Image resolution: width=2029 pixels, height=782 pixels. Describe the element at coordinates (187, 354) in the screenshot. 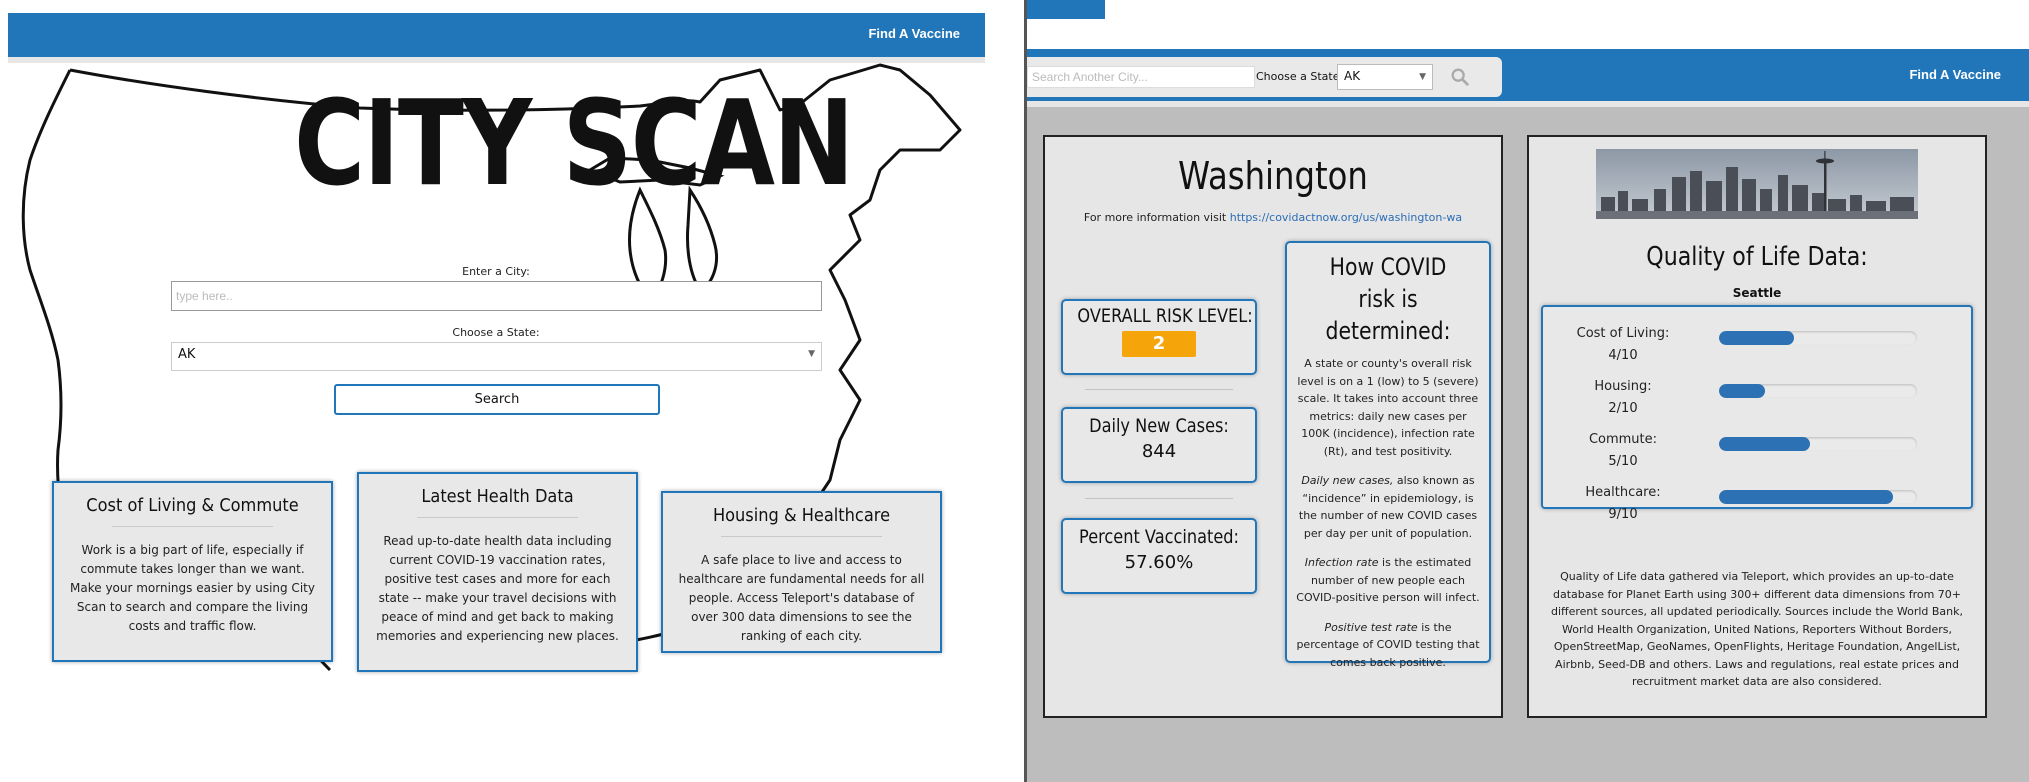

I see `state-select-value: AK` at that location.